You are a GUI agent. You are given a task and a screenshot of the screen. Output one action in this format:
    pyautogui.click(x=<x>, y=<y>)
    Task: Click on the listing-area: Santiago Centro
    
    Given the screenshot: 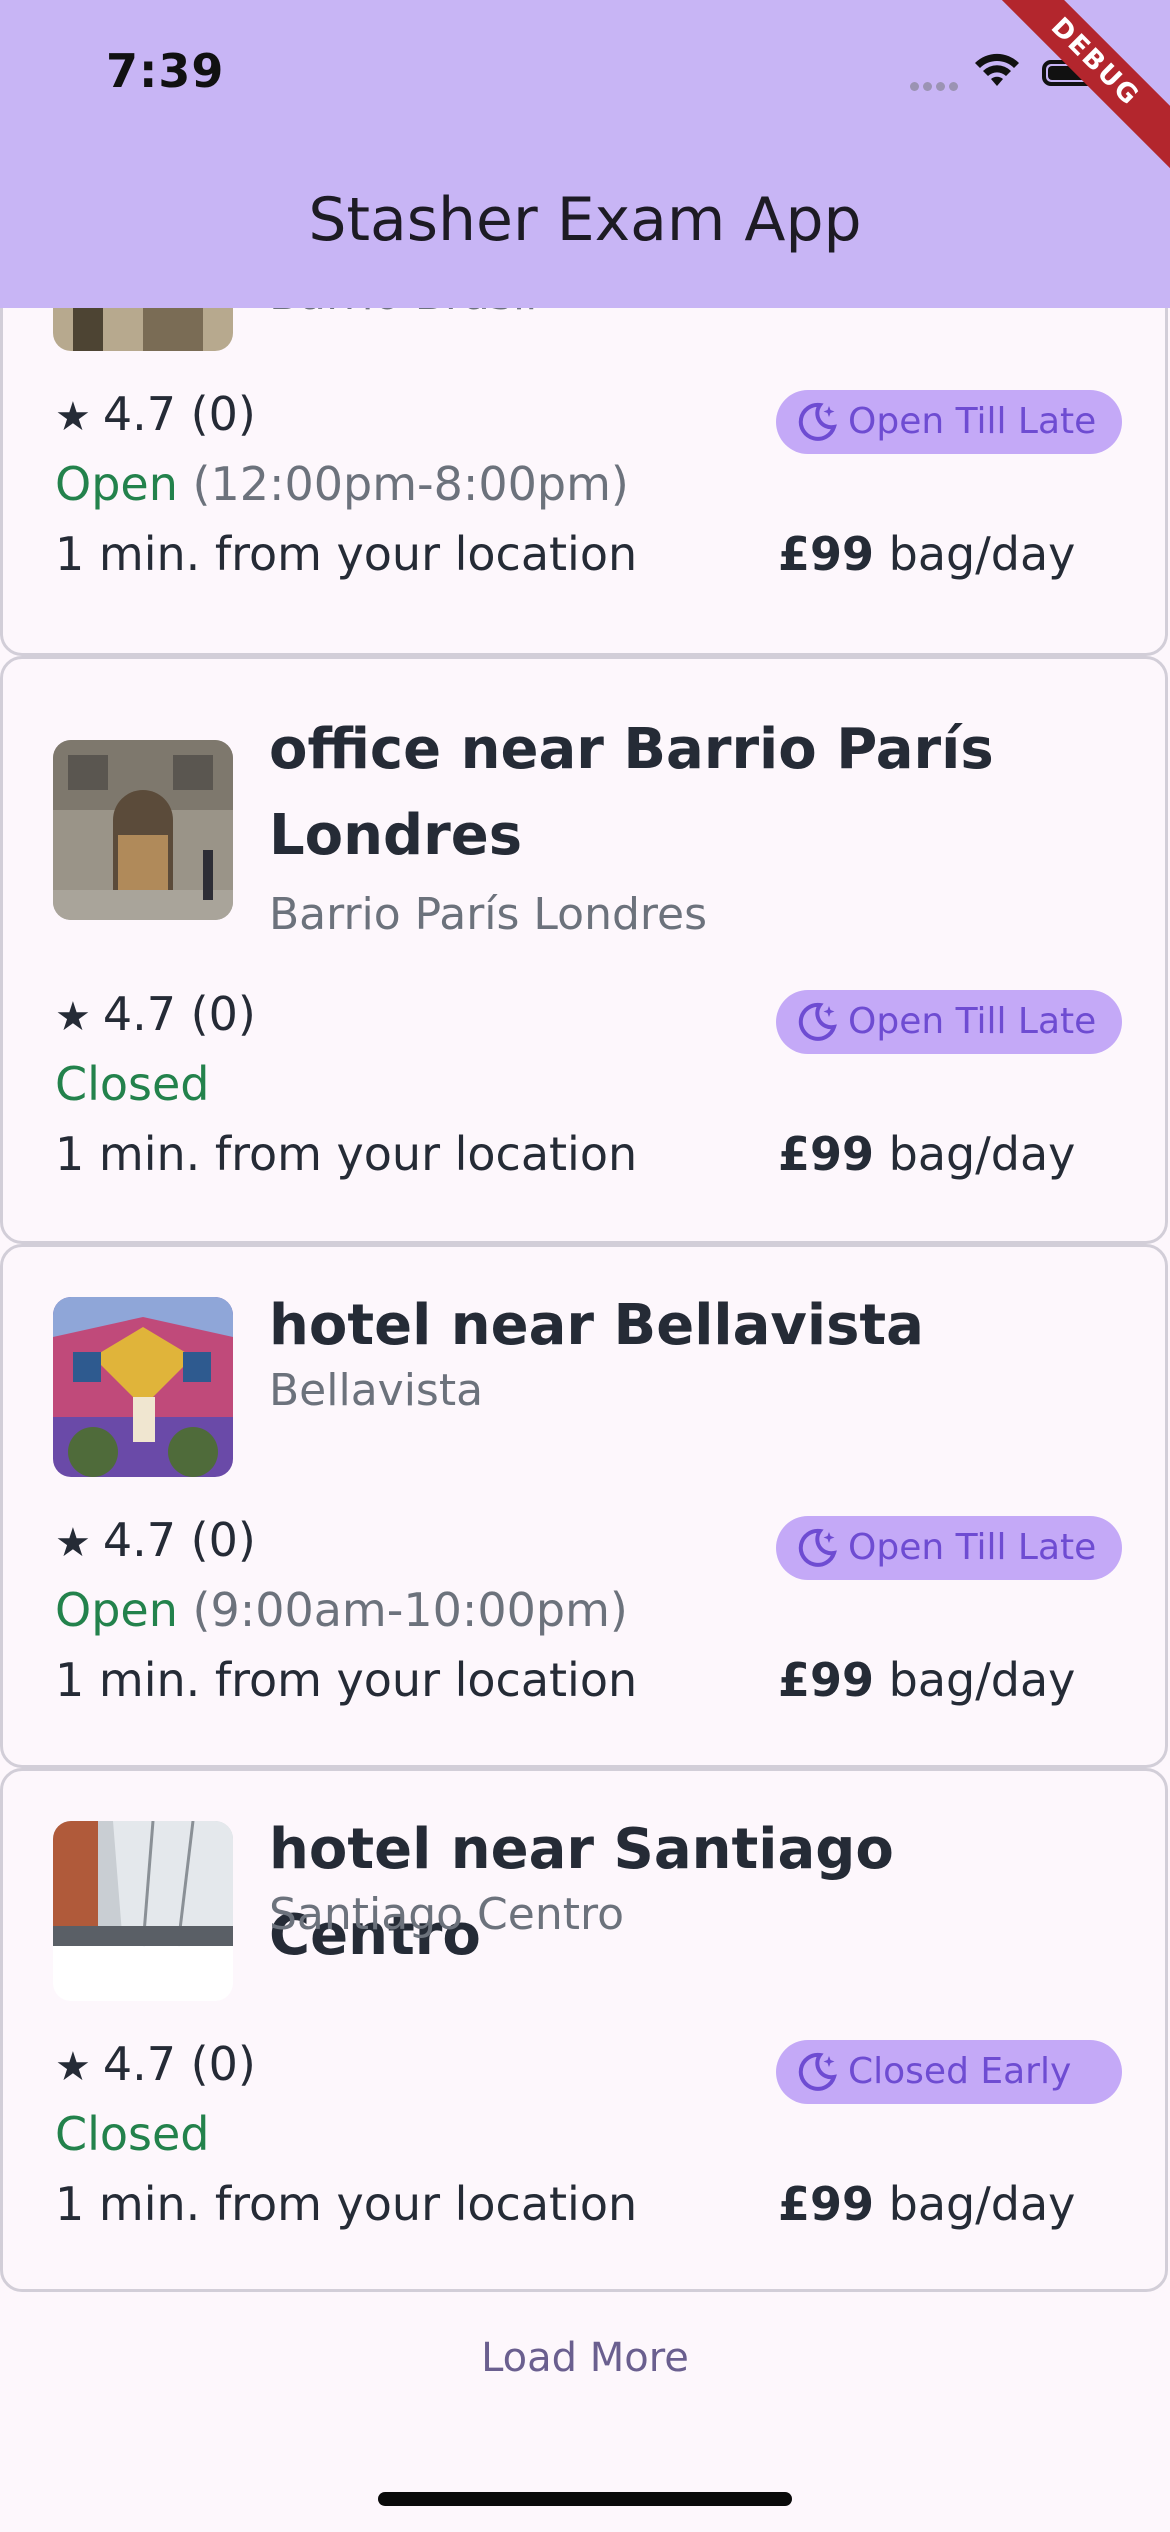 What is the action you would take?
    pyautogui.click(x=447, y=1914)
    